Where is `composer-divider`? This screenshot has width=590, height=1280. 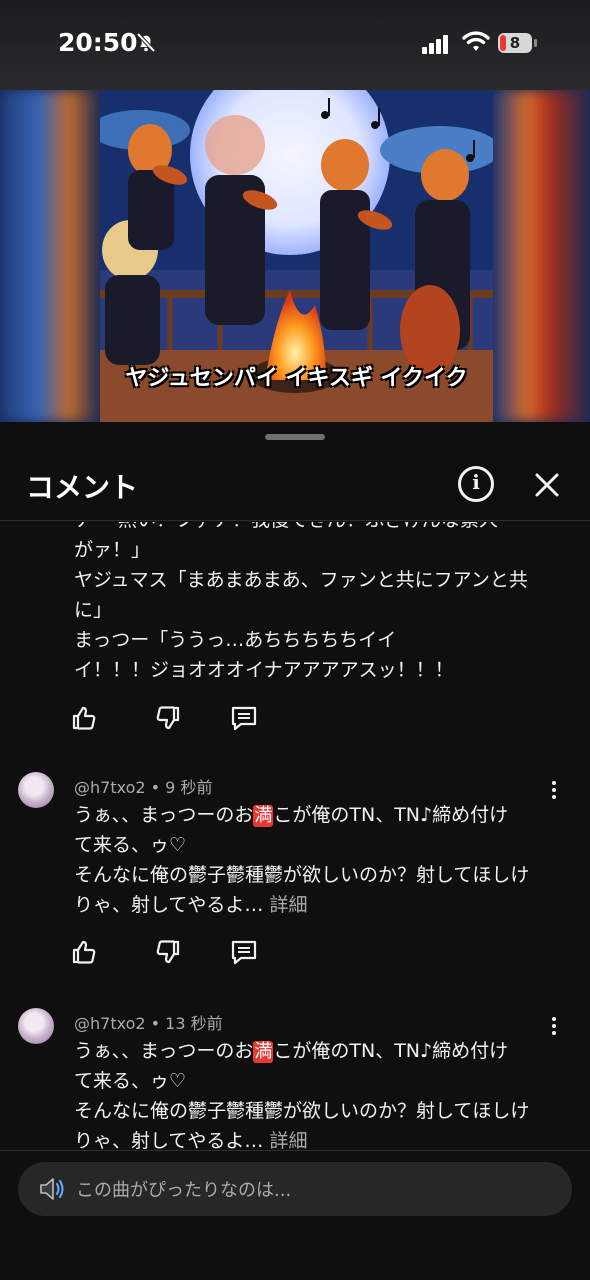 composer-divider is located at coordinates (295, 1150).